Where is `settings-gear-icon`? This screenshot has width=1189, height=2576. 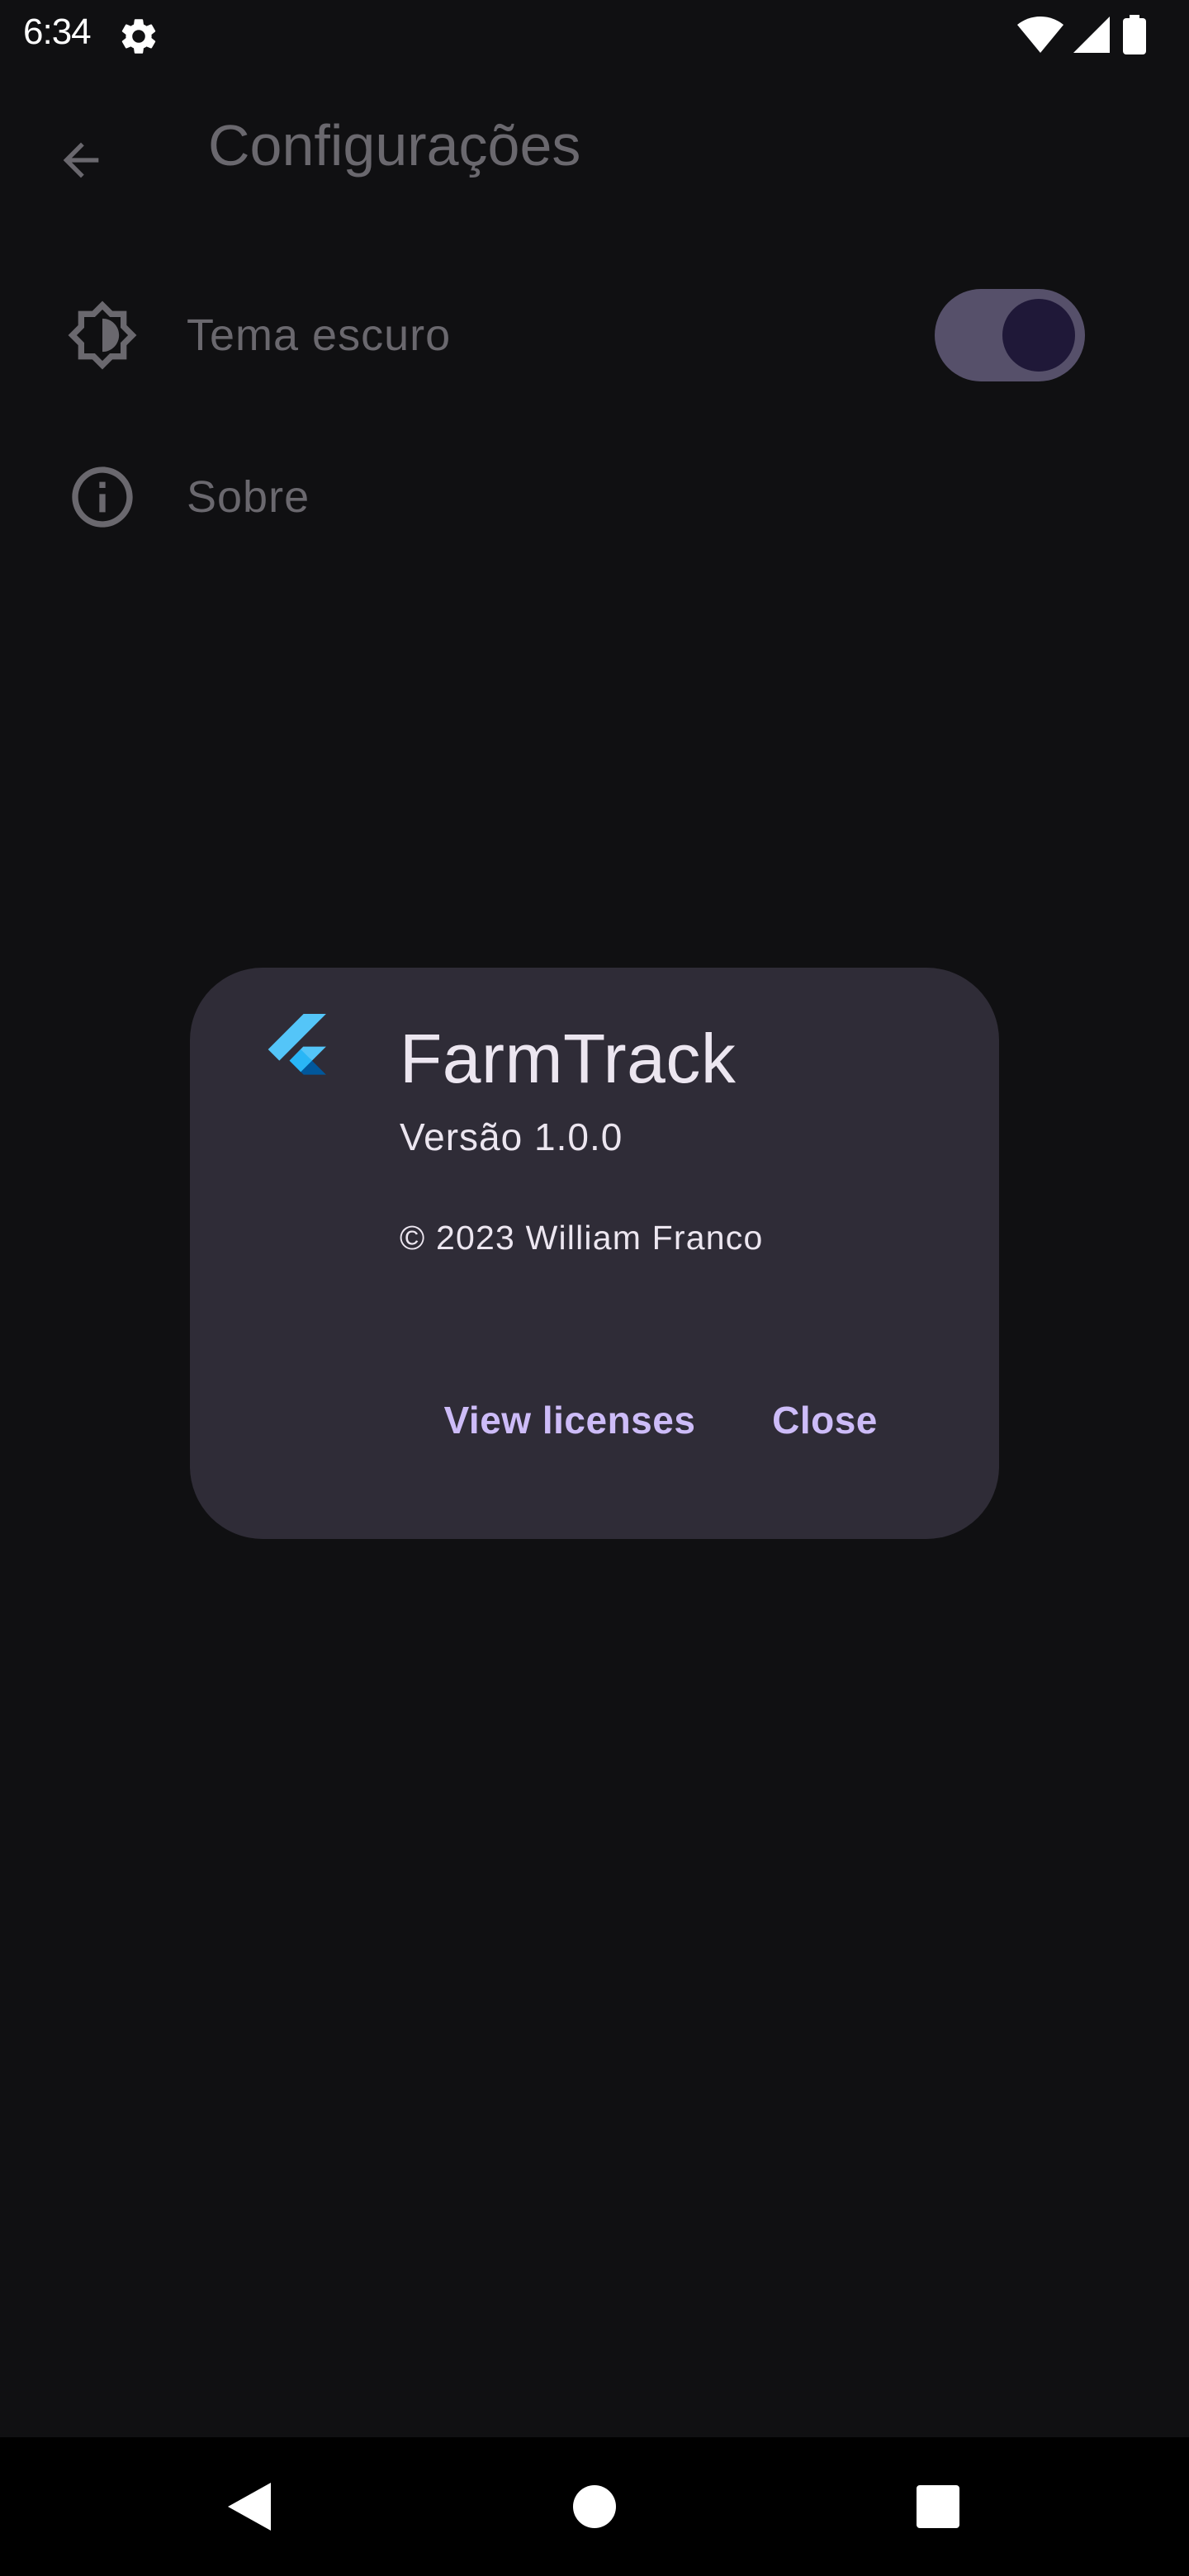
settings-gear-icon is located at coordinates (138, 36).